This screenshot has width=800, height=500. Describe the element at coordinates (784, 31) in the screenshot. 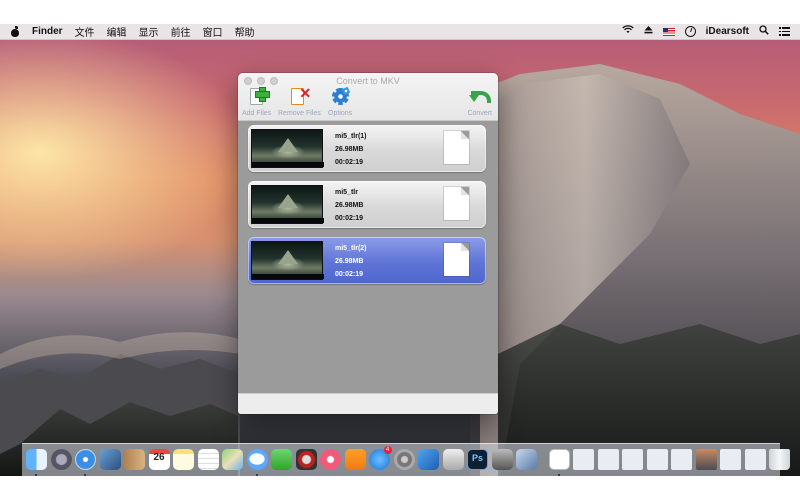

I see `notification-center-icon` at that location.